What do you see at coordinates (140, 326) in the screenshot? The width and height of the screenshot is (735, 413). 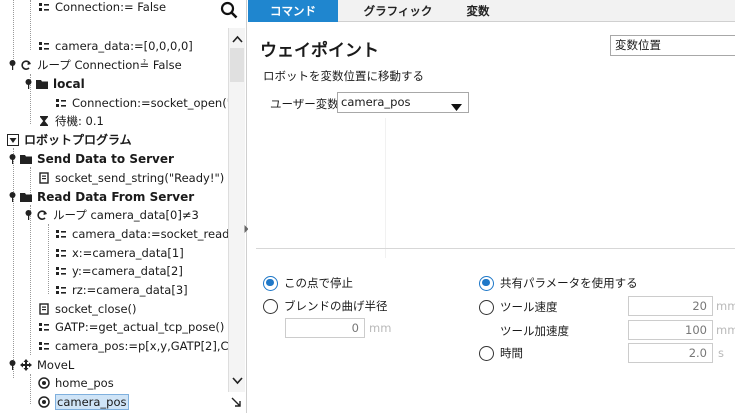 I see `tree-row-label: GATP:=get_actual_tcp_pose()` at bounding box center [140, 326].